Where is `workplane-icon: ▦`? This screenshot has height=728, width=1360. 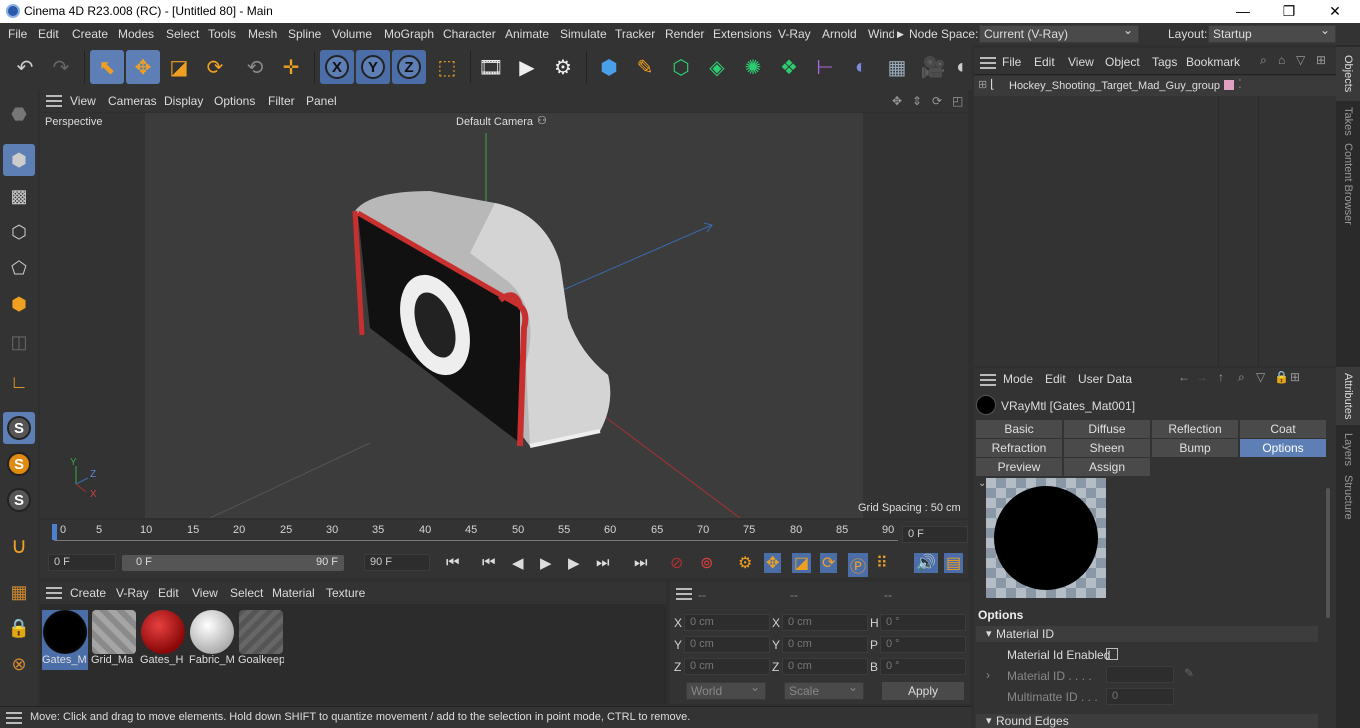 workplane-icon: ▦ is located at coordinates (19, 592).